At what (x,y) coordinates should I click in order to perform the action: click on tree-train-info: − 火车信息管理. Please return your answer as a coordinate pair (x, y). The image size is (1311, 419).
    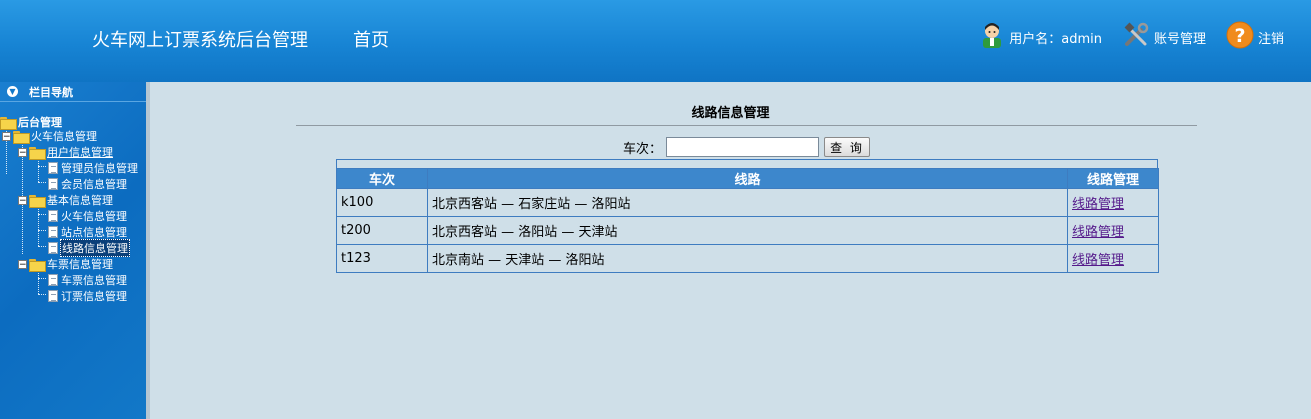
    Looking at the image, I should click on (50, 136).